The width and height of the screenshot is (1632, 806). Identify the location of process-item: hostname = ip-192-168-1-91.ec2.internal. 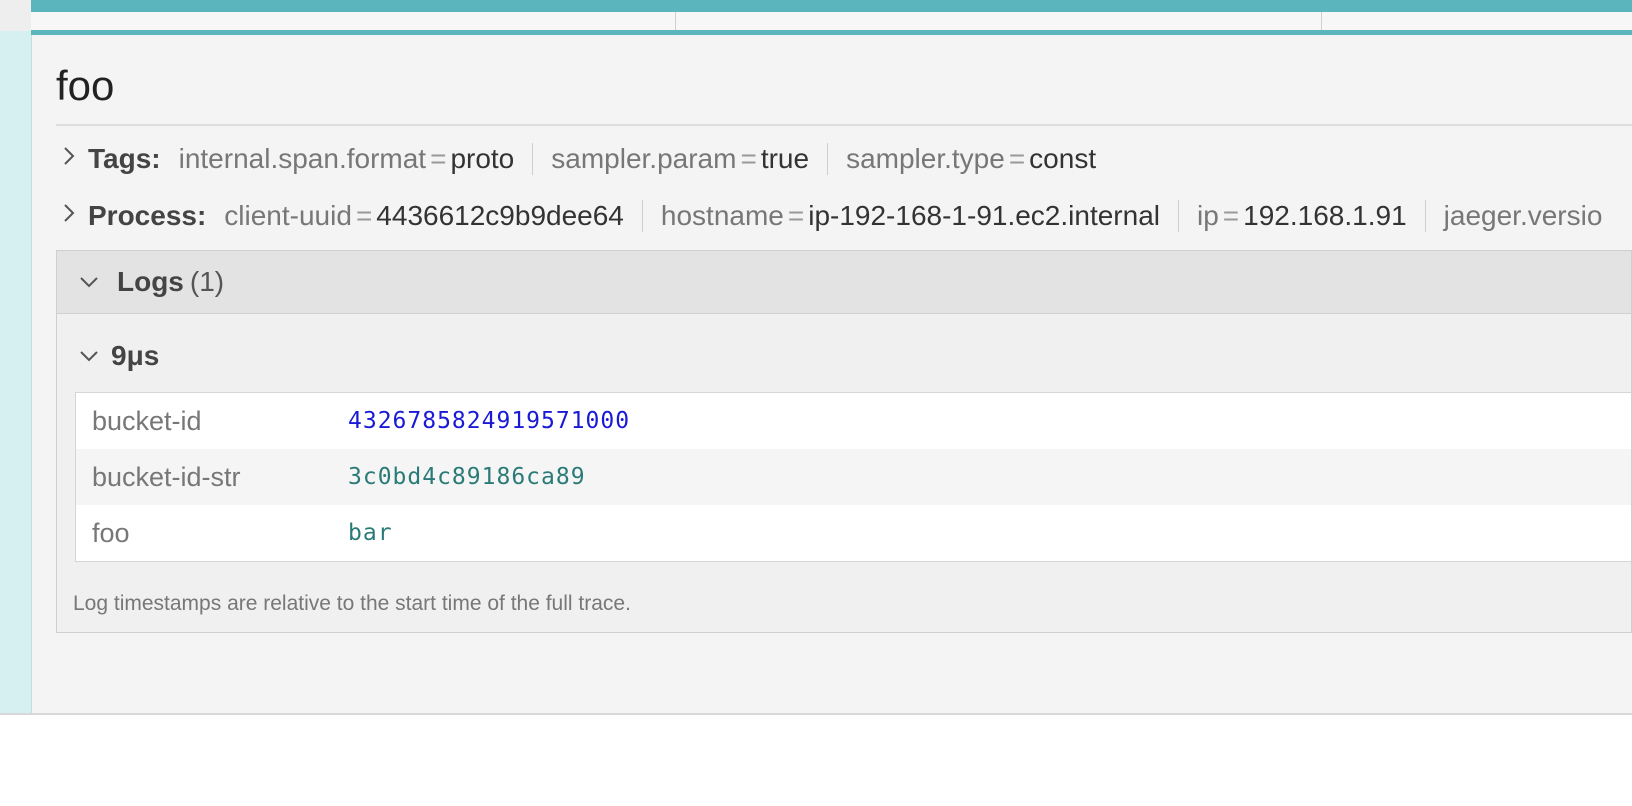
(909, 215).